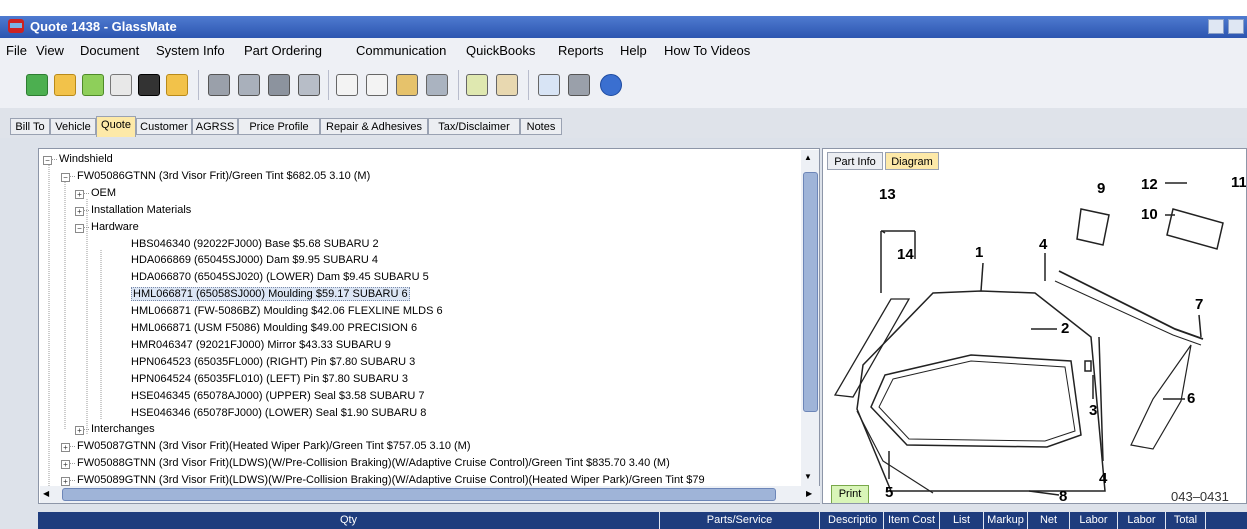 This screenshot has width=1247, height=529. Describe the element at coordinates (190, 50) in the screenshot. I see `menu-system-info: System Info` at that location.